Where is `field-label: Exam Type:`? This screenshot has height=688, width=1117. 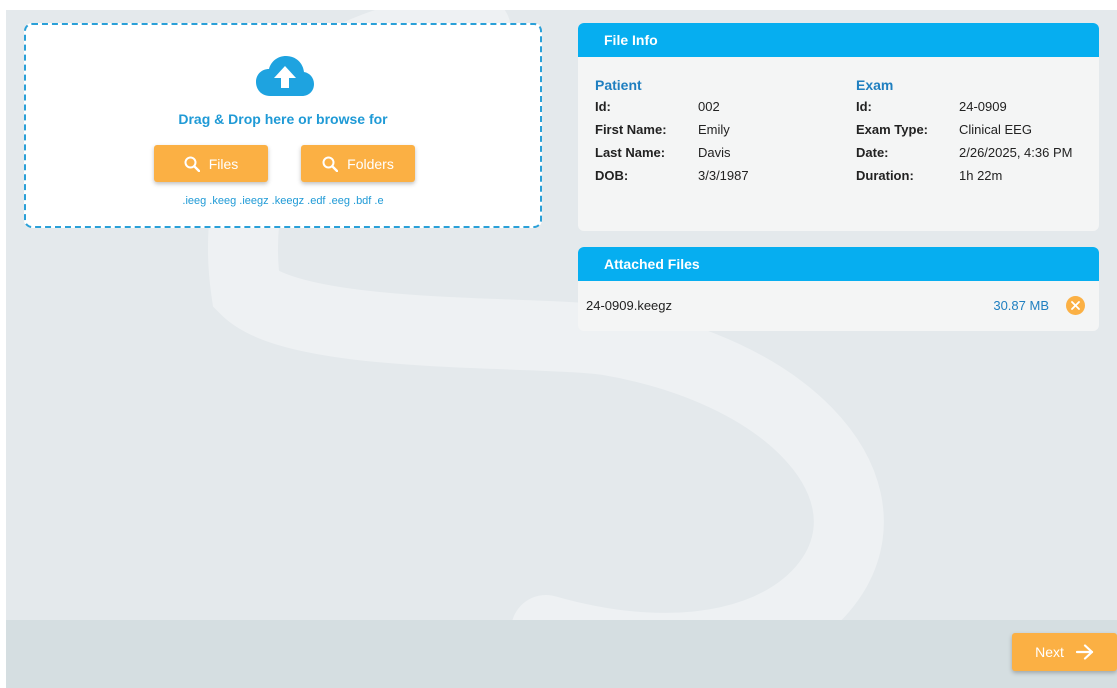 field-label: Exam Type: is located at coordinates (892, 129).